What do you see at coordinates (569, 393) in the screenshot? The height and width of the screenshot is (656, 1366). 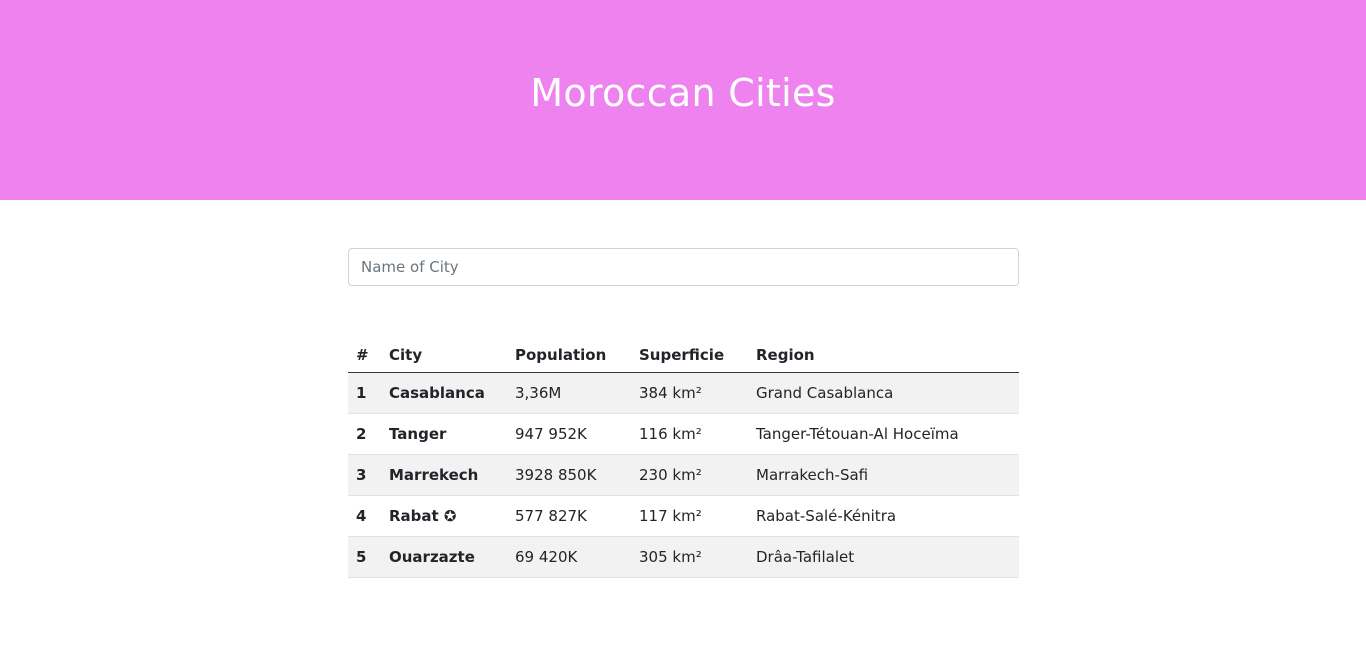 I see `cell-population: 3,36M` at bounding box center [569, 393].